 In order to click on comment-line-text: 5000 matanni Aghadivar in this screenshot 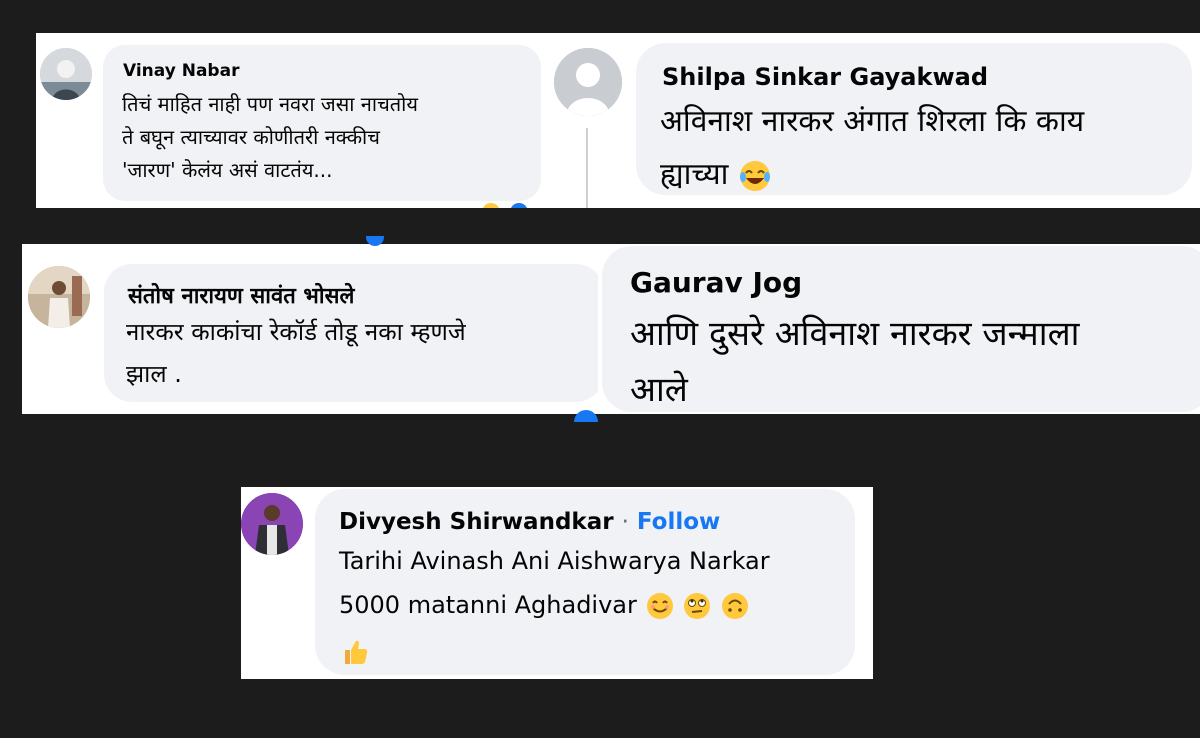, I will do `click(488, 605)`.